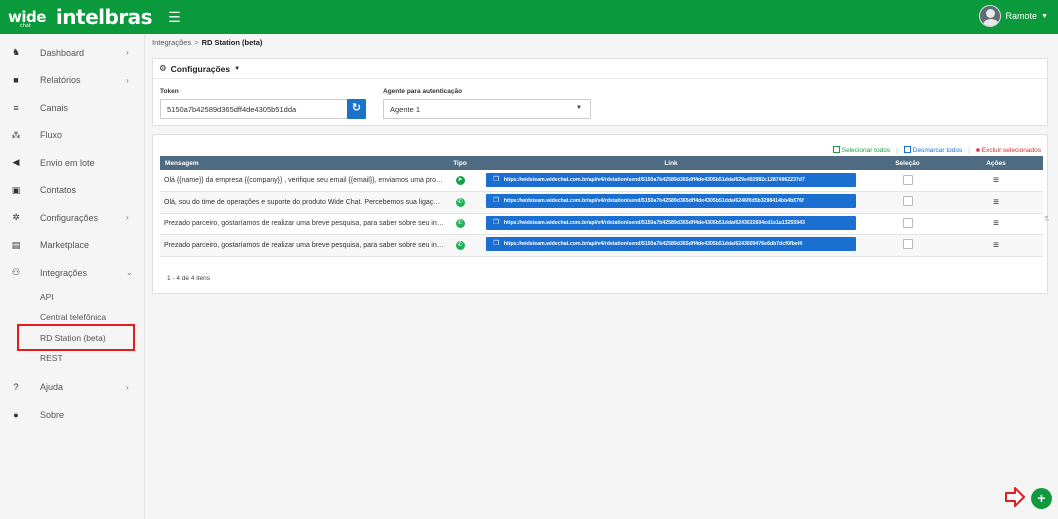  Describe the element at coordinates (866, 150) in the screenshot. I see `select-all-label: Selecionar todos` at that location.